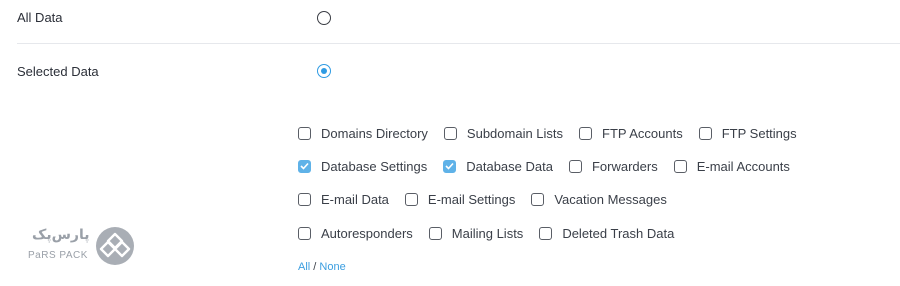 The width and height of the screenshot is (900, 286). Describe the element at coordinates (355, 199) in the screenshot. I see `email-data-label: E-mail Data` at that location.